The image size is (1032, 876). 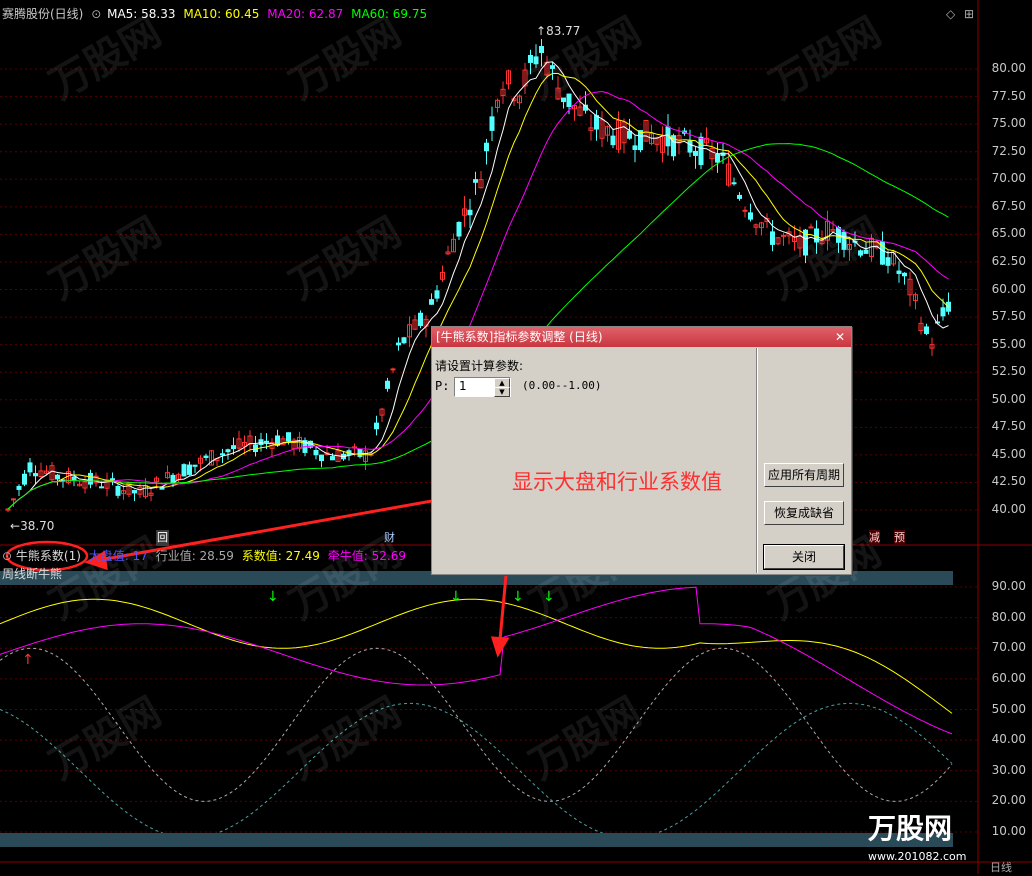 I want to click on restore-default-button: 恢复成缺省, so click(x=804, y=513).